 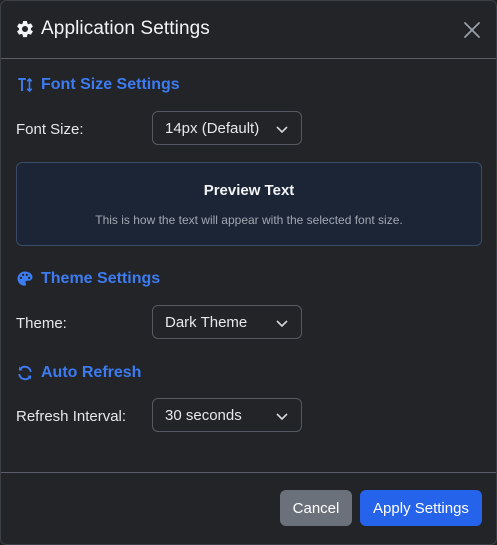 I want to click on theme-select: Dark Theme, so click(x=227, y=322).